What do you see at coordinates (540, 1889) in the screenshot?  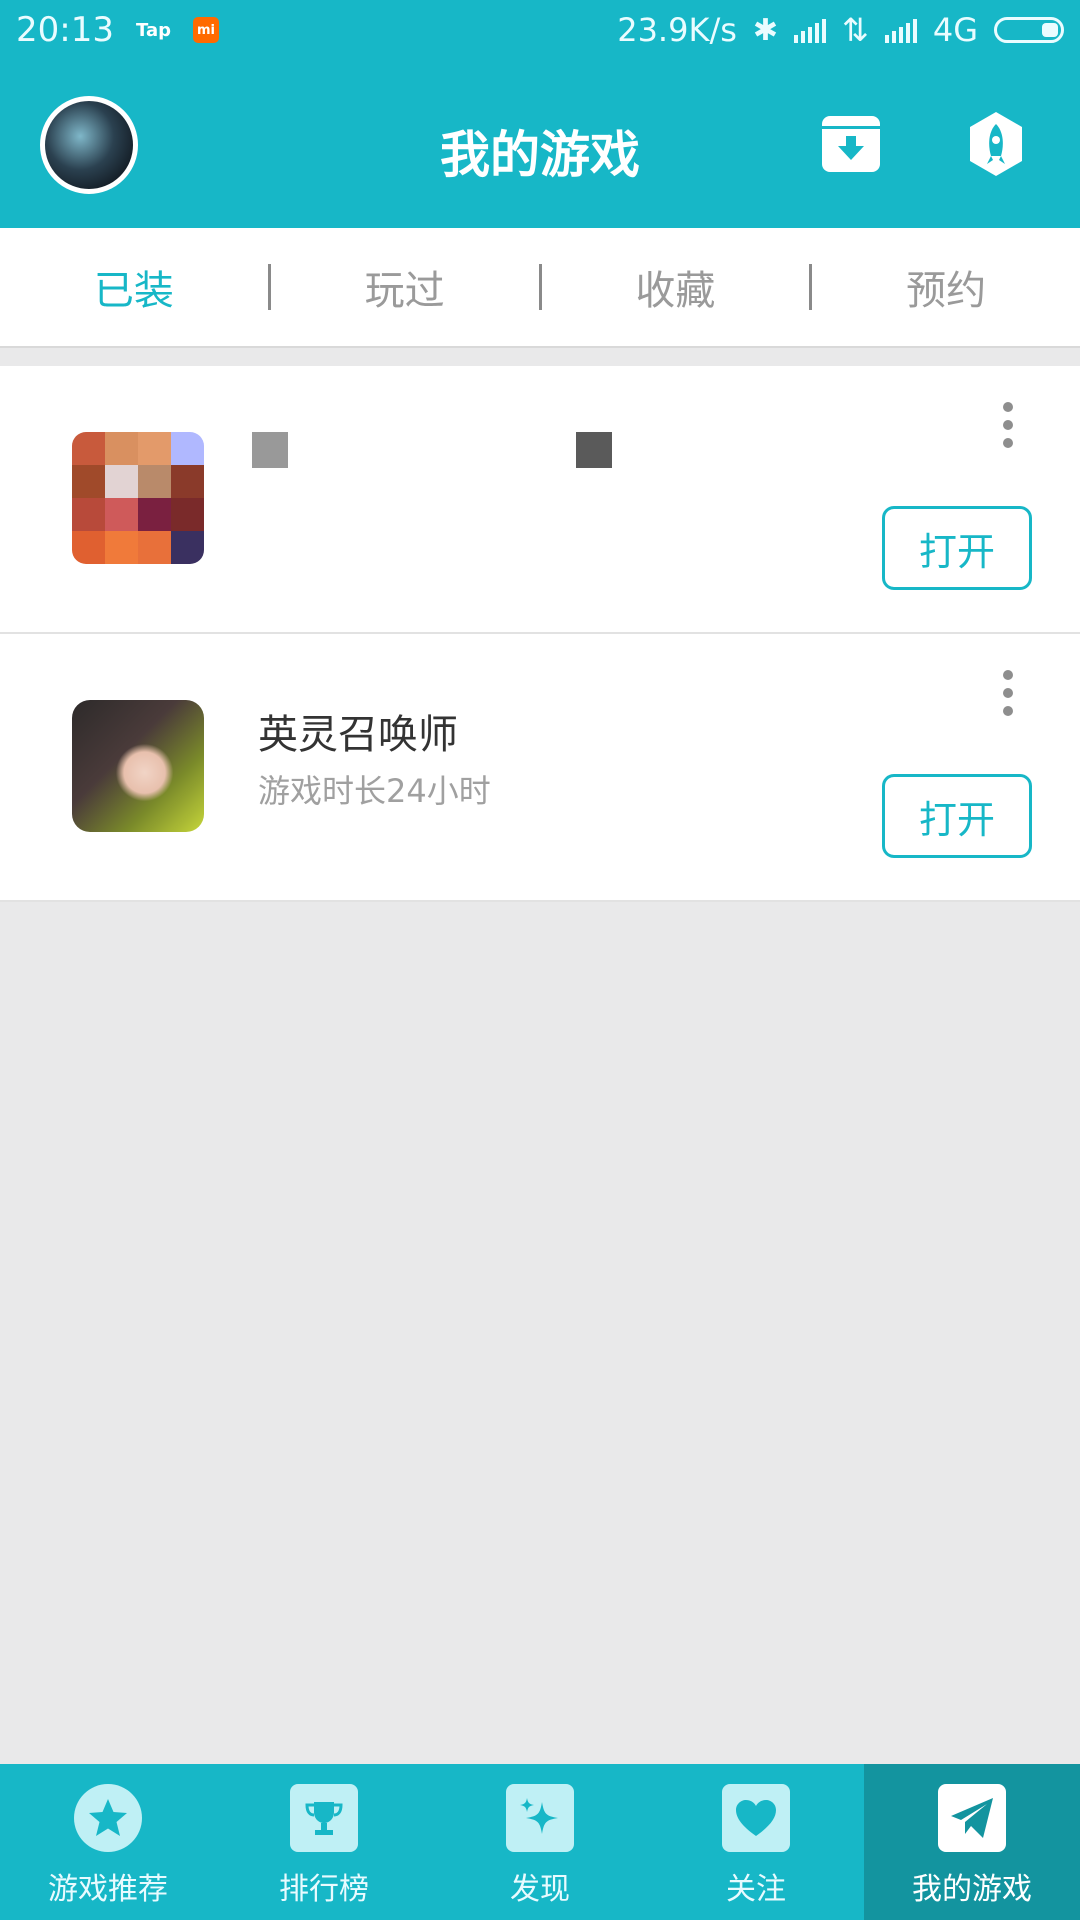 I see `nav-label: 发现` at bounding box center [540, 1889].